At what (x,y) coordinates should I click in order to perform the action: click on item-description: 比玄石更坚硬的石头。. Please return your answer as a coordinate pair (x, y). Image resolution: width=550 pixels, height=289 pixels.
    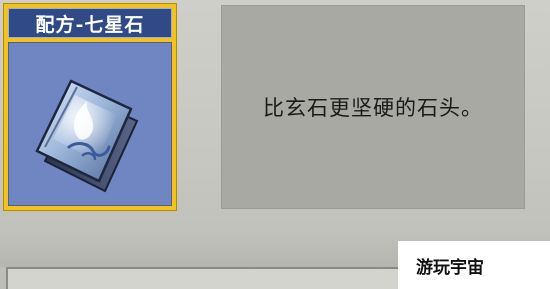
    Looking at the image, I should click on (373, 108).